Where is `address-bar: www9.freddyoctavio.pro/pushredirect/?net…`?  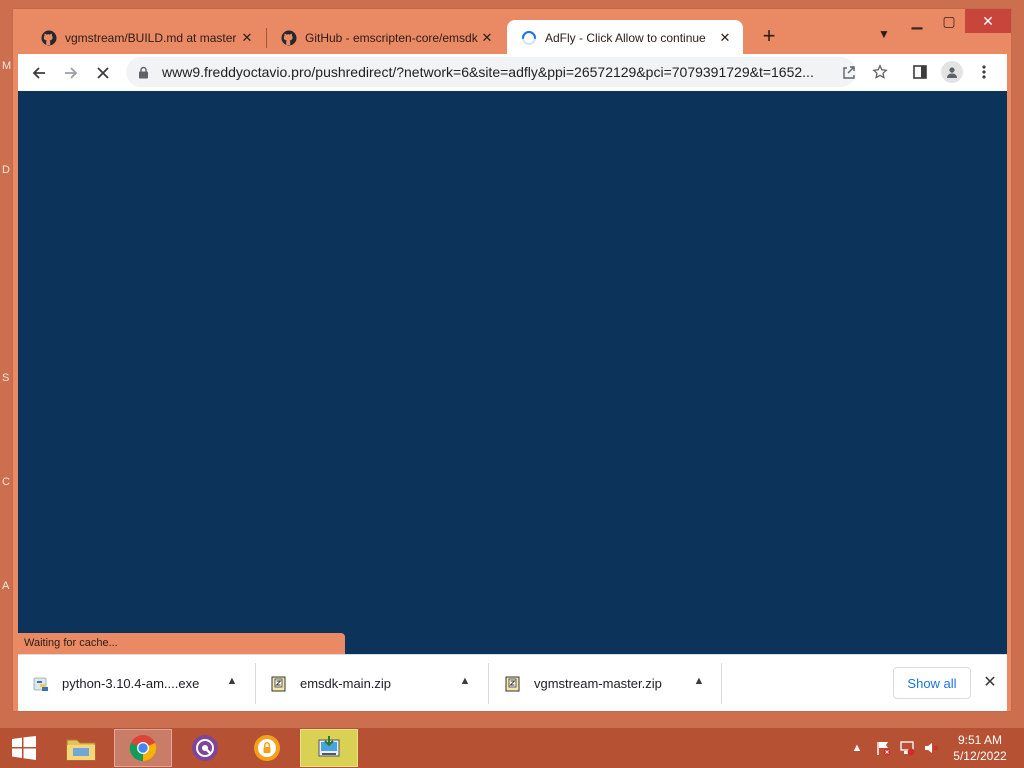
address-bar: www9.freddyoctavio.pro/pushredirect/?net… is located at coordinates (491, 72).